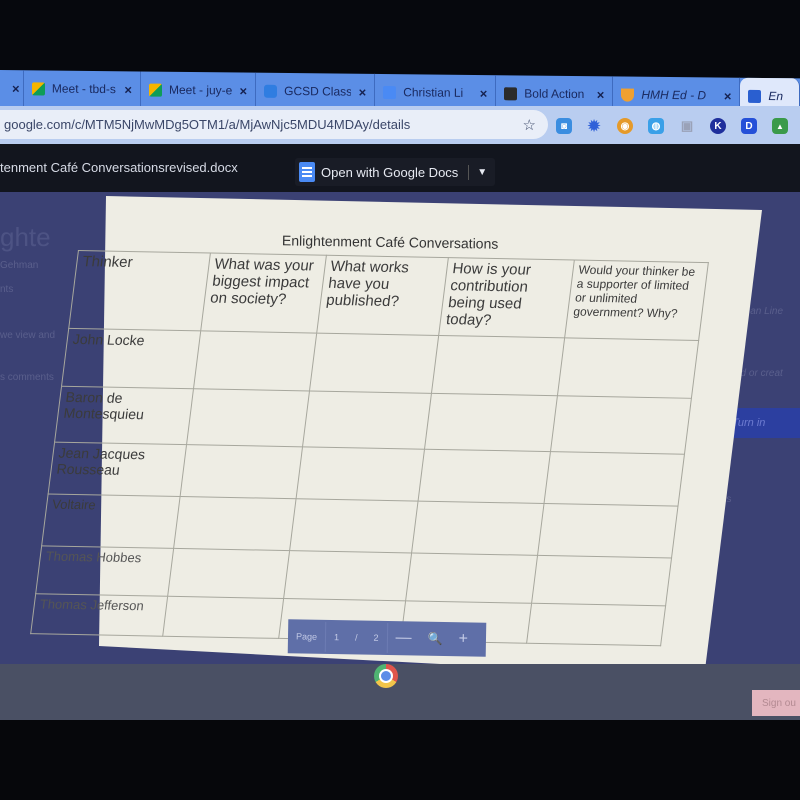 This screenshot has height=800, width=800. I want to click on zoom-out-button: —, so click(403, 638).